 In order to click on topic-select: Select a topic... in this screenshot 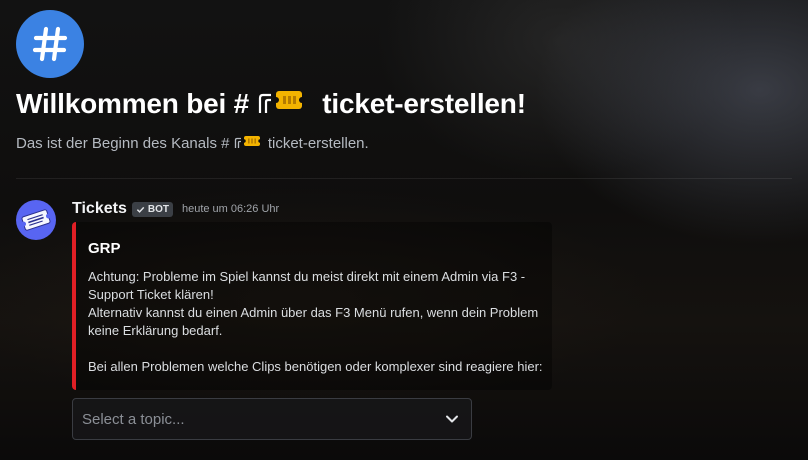, I will do `click(272, 419)`.